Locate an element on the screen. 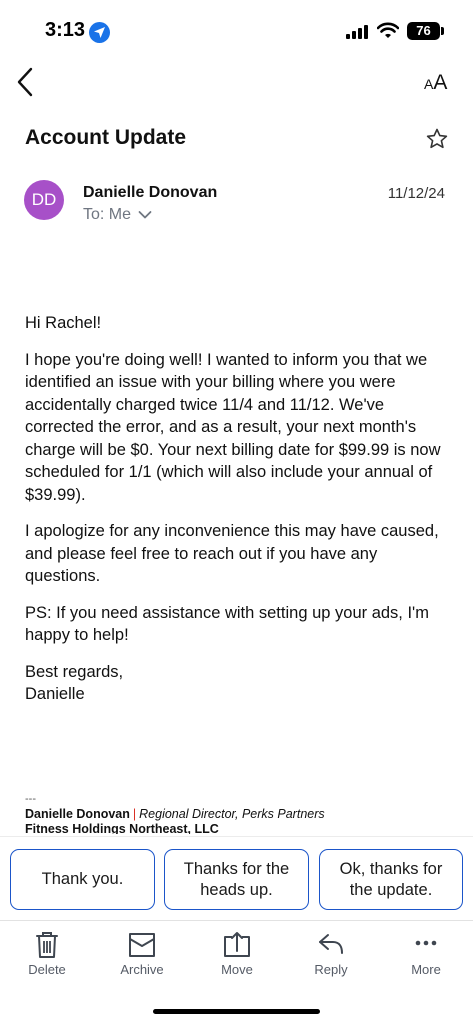 The image size is (473, 1024). delete-label: Delete is located at coordinates (47, 969).